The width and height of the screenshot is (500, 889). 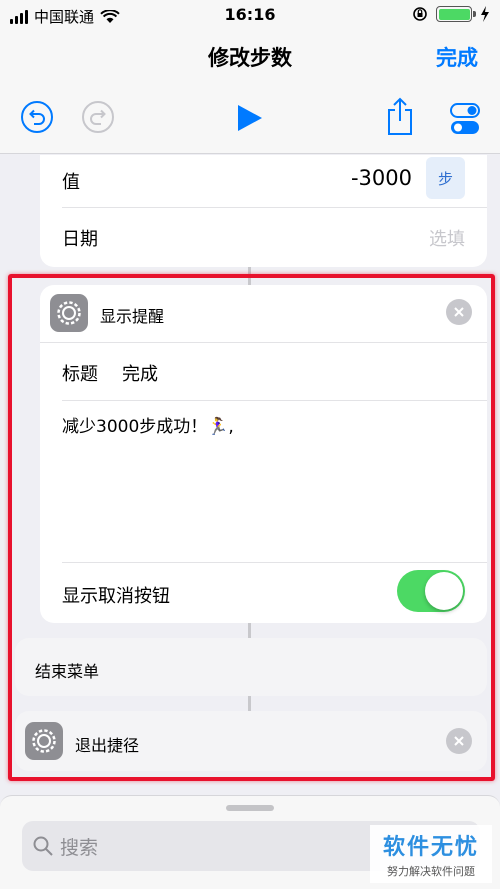 What do you see at coordinates (250, 118) in the screenshot?
I see `play-icon` at bounding box center [250, 118].